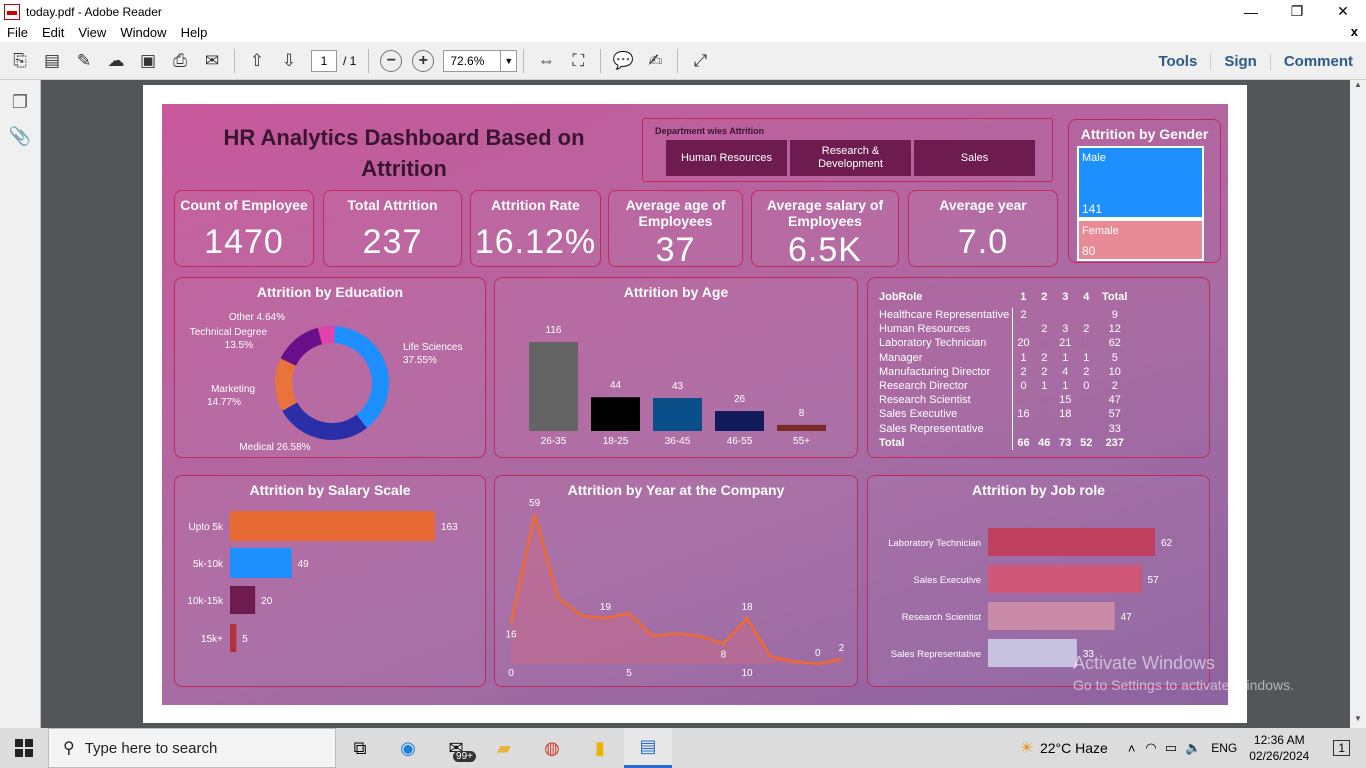 Image resolution: width=1366 pixels, height=768 pixels. What do you see at coordinates (408, 748) in the screenshot?
I see `edge-browser-icon: ◉` at bounding box center [408, 748].